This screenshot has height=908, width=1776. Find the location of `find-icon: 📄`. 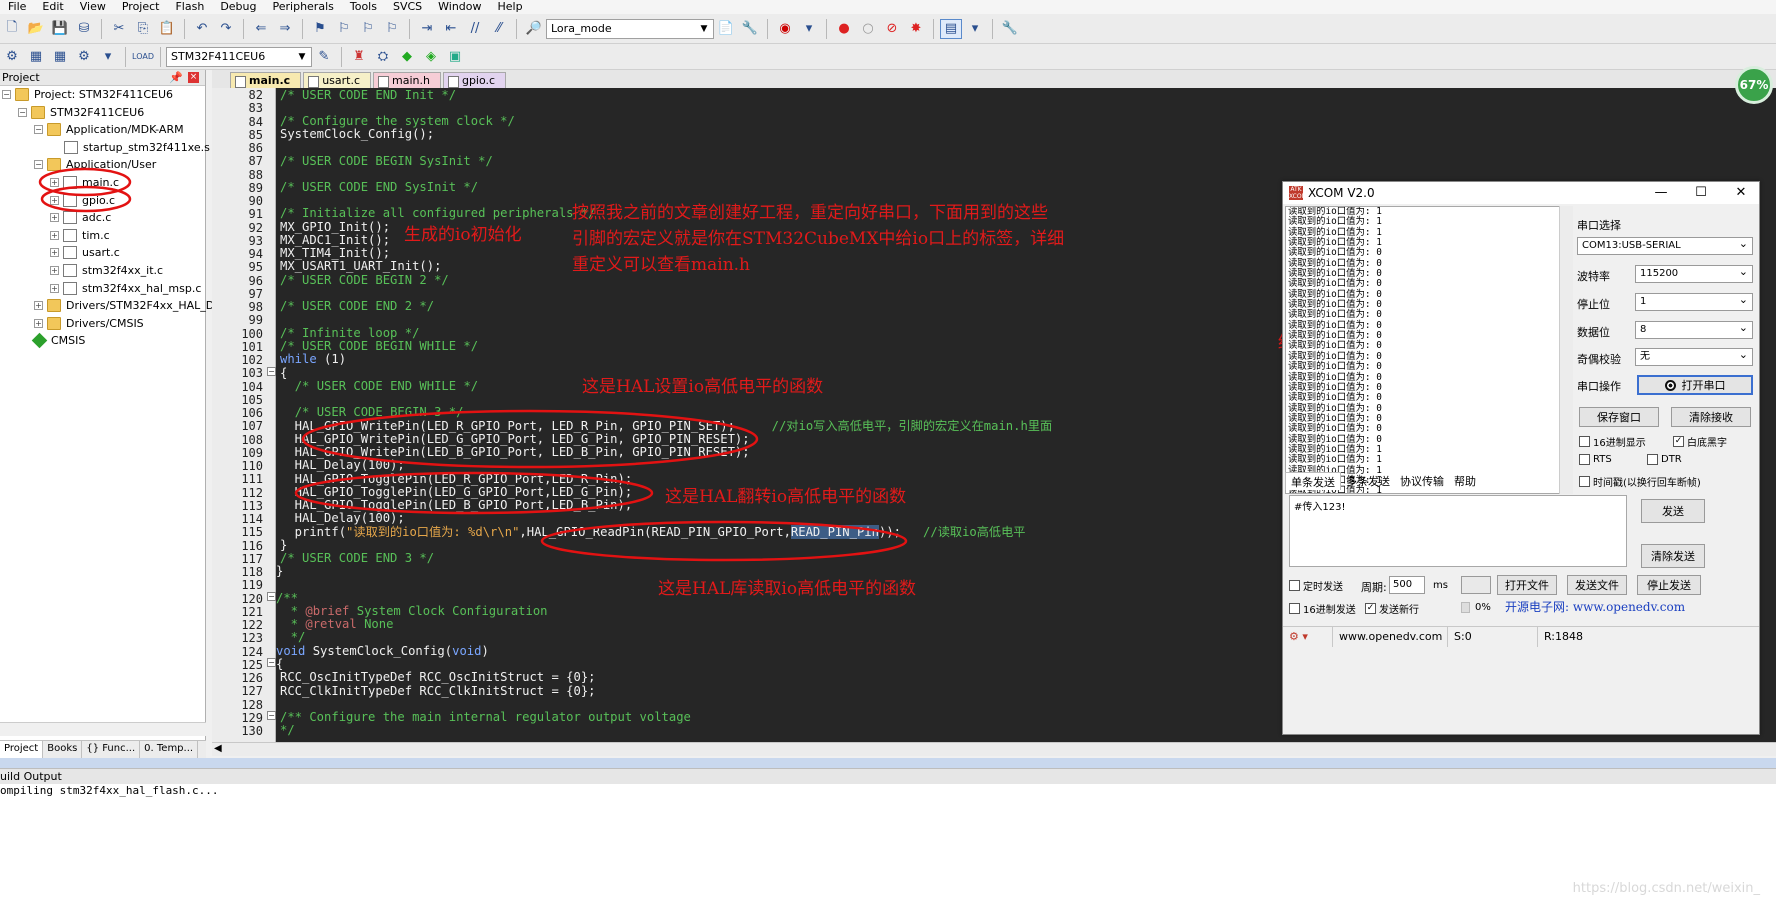

find-icon: 📄 is located at coordinates (726, 29).